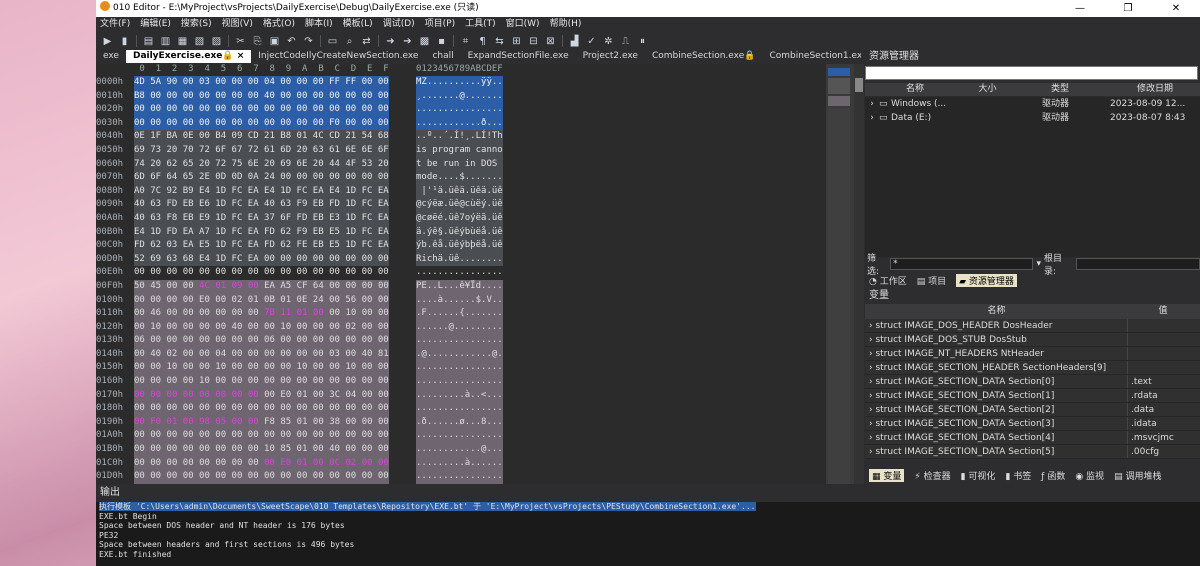 The width and height of the screenshot is (1200, 566). Describe the element at coordinates (465, 41) in the screenshot. I see `toolbar-button-icon: ⌗` at that location.